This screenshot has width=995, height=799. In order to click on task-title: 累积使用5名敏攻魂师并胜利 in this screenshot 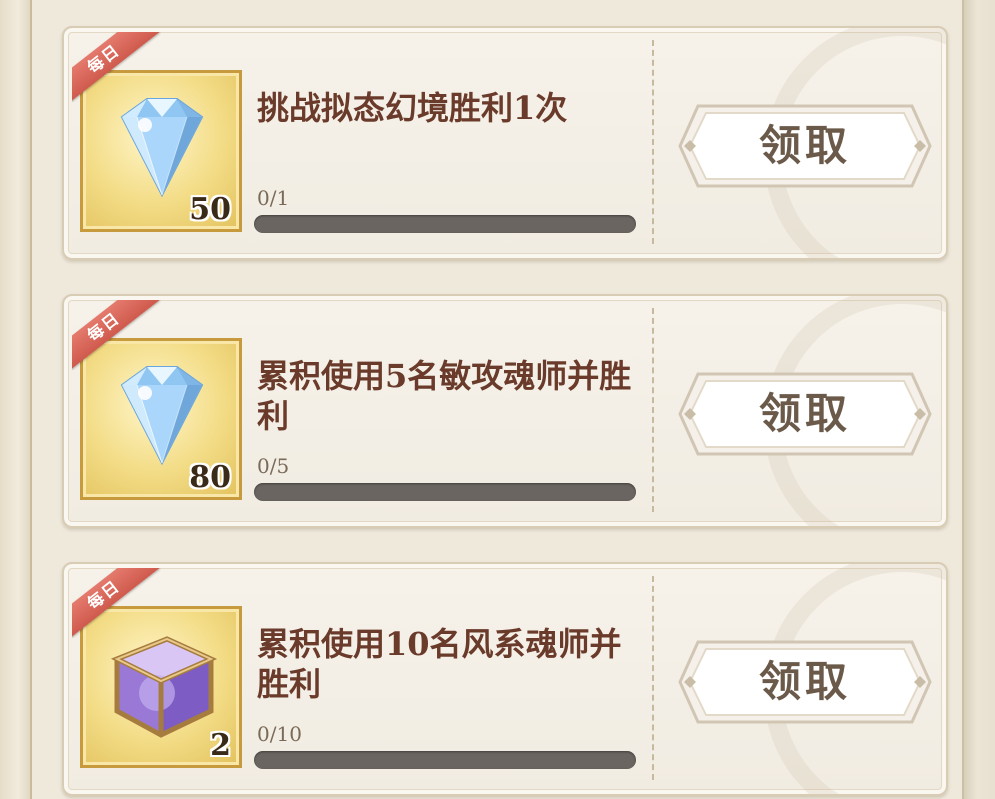, I will do `click(444, 396)`.